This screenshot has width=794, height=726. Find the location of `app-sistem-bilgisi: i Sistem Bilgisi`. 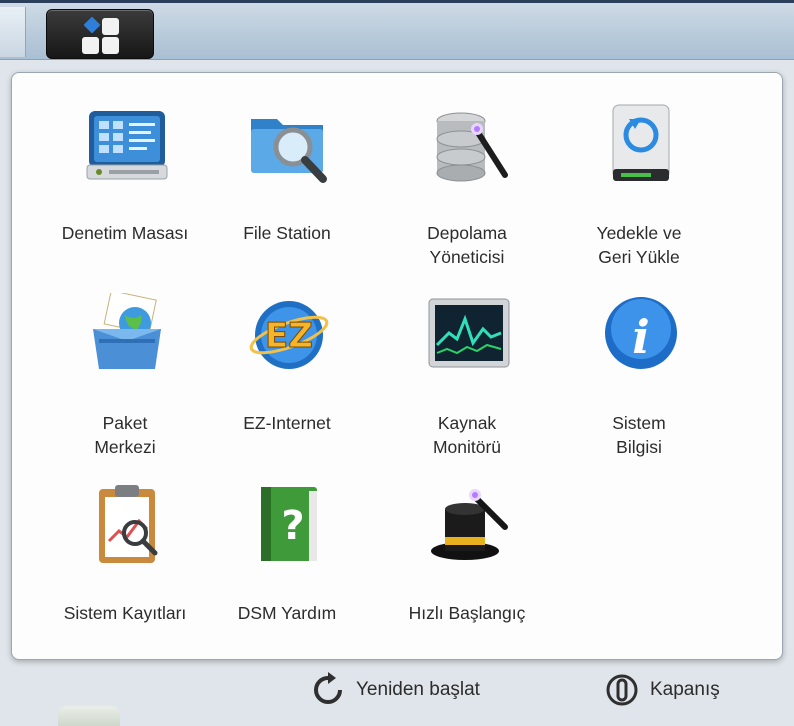

app-sistem-bilgisi: i Sistem Bilgisi is located at coordinates (639, 375).